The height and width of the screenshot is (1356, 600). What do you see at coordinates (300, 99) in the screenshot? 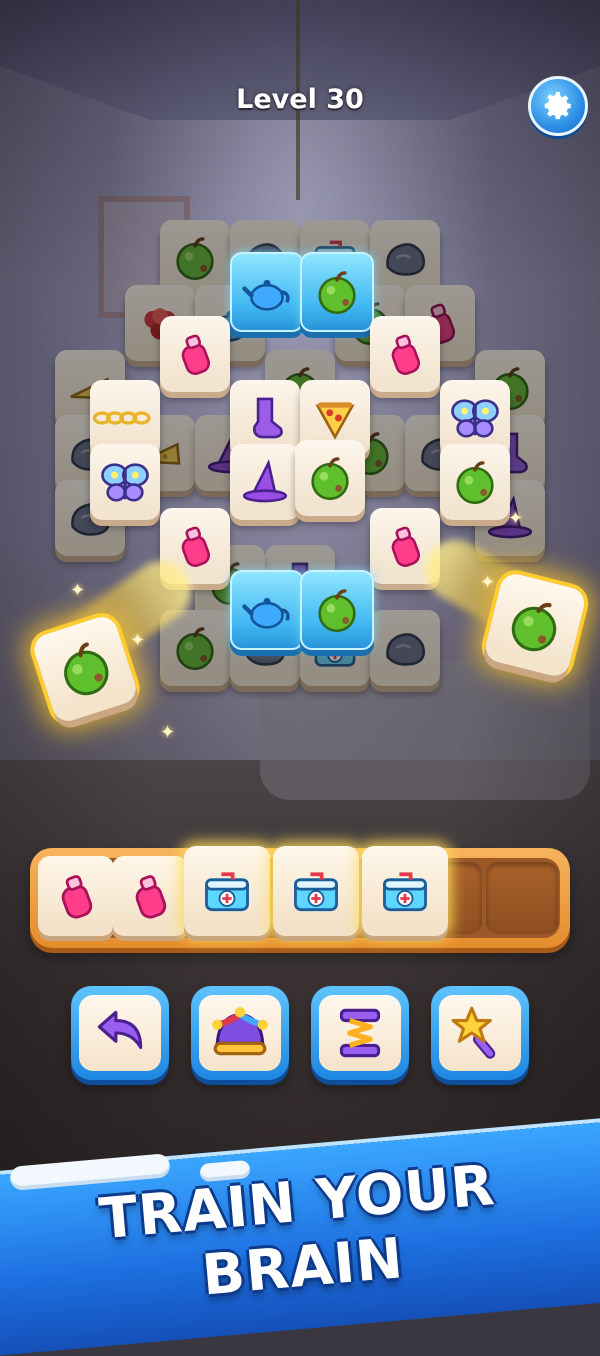
I see `level-title: Level 30` at bounding box center [300, 99].